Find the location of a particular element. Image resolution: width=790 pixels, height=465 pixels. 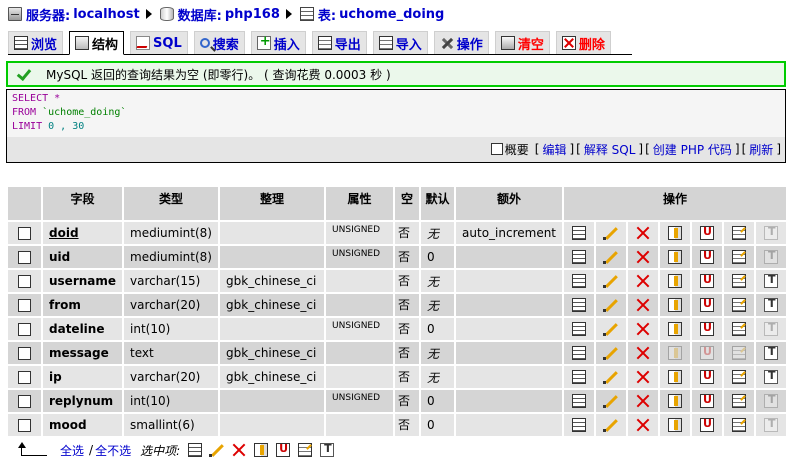

server-link: localhost is located at coordinates (106, 14).